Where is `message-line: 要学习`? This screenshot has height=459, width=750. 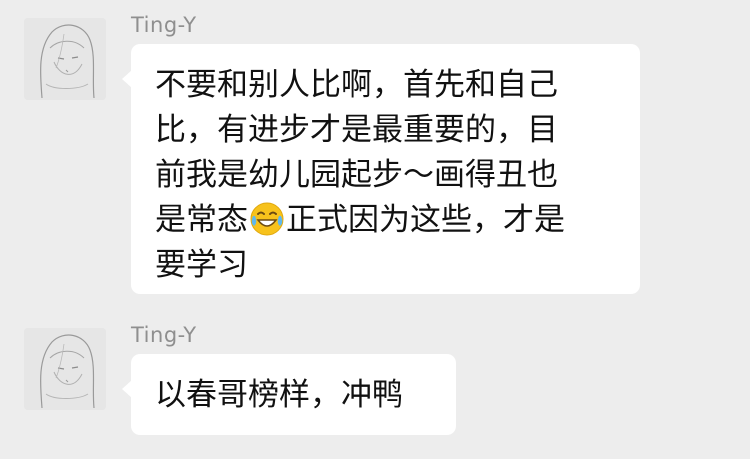
message-line: 要学习 is located at coordinates (201, 265).